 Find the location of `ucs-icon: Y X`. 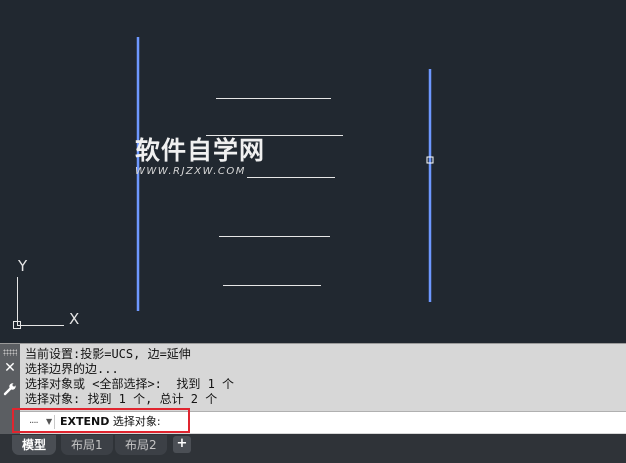

ucs-icon: Y X is located at coordinates (46, 293).